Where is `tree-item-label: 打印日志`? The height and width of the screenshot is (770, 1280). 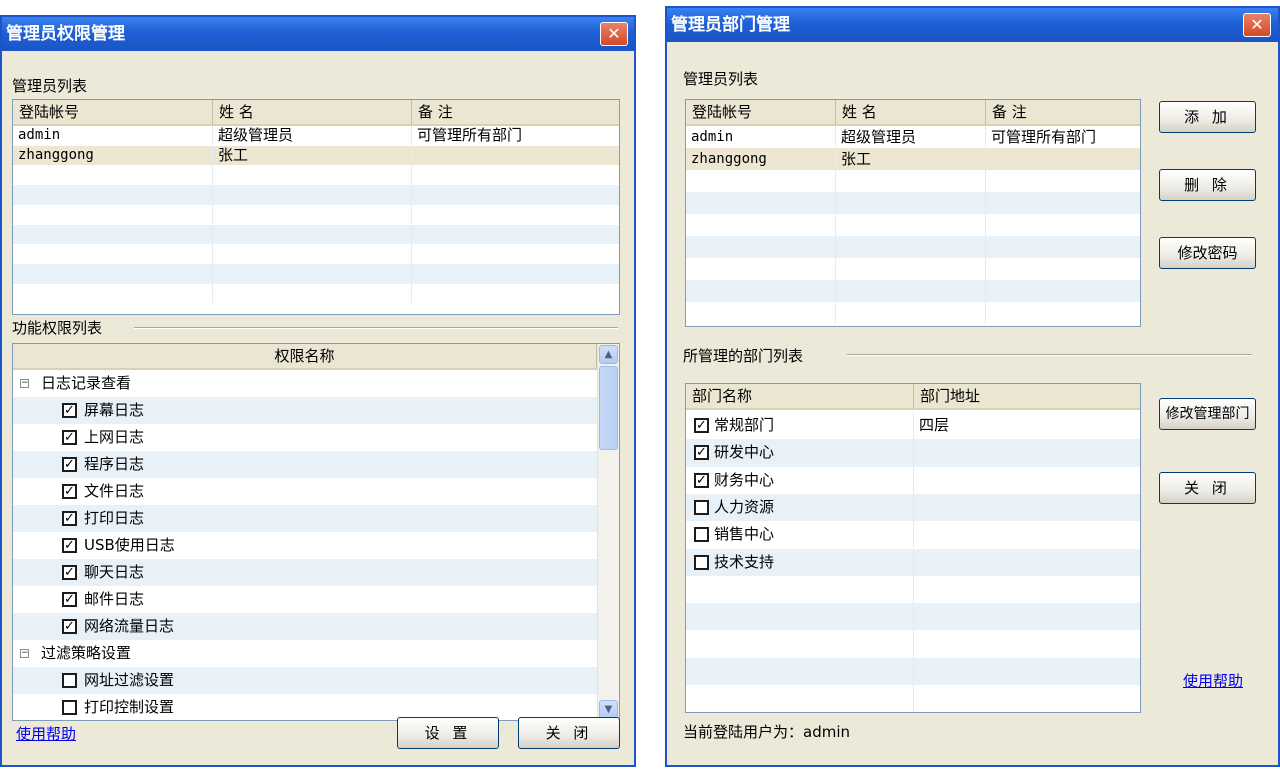
tree-item-label: 打印日志 is located at coordinates (114, 518).